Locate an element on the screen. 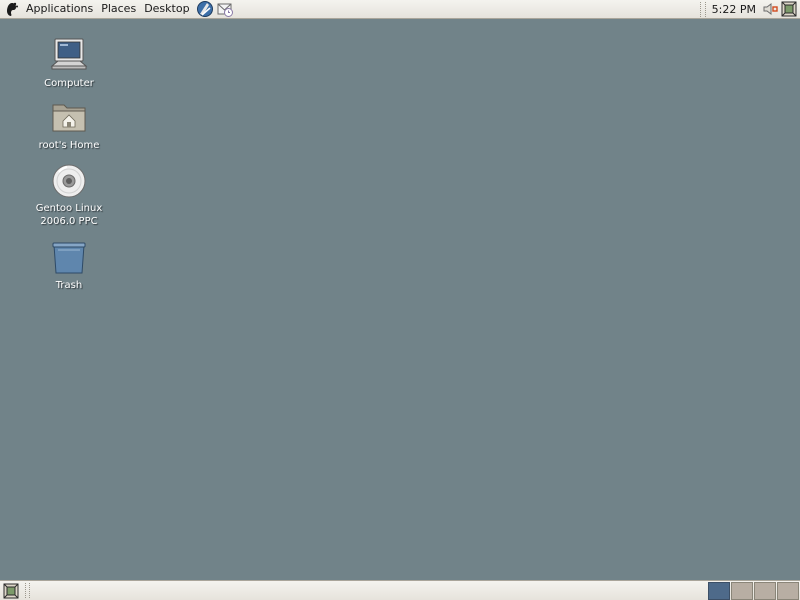 Image resolution: width=800 pixels, height=600 pixels. desktop-icon-label: Computer is located at coordinates (69, 83).